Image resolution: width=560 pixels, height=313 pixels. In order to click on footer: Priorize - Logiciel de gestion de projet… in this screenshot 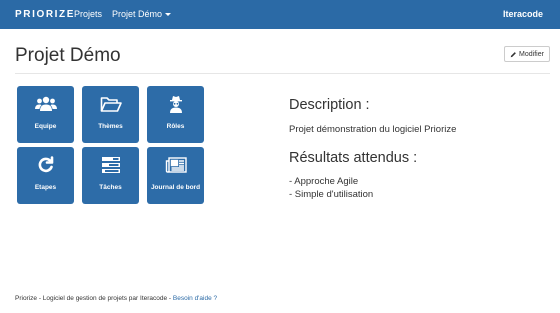, I will do `click(116, 298)`.